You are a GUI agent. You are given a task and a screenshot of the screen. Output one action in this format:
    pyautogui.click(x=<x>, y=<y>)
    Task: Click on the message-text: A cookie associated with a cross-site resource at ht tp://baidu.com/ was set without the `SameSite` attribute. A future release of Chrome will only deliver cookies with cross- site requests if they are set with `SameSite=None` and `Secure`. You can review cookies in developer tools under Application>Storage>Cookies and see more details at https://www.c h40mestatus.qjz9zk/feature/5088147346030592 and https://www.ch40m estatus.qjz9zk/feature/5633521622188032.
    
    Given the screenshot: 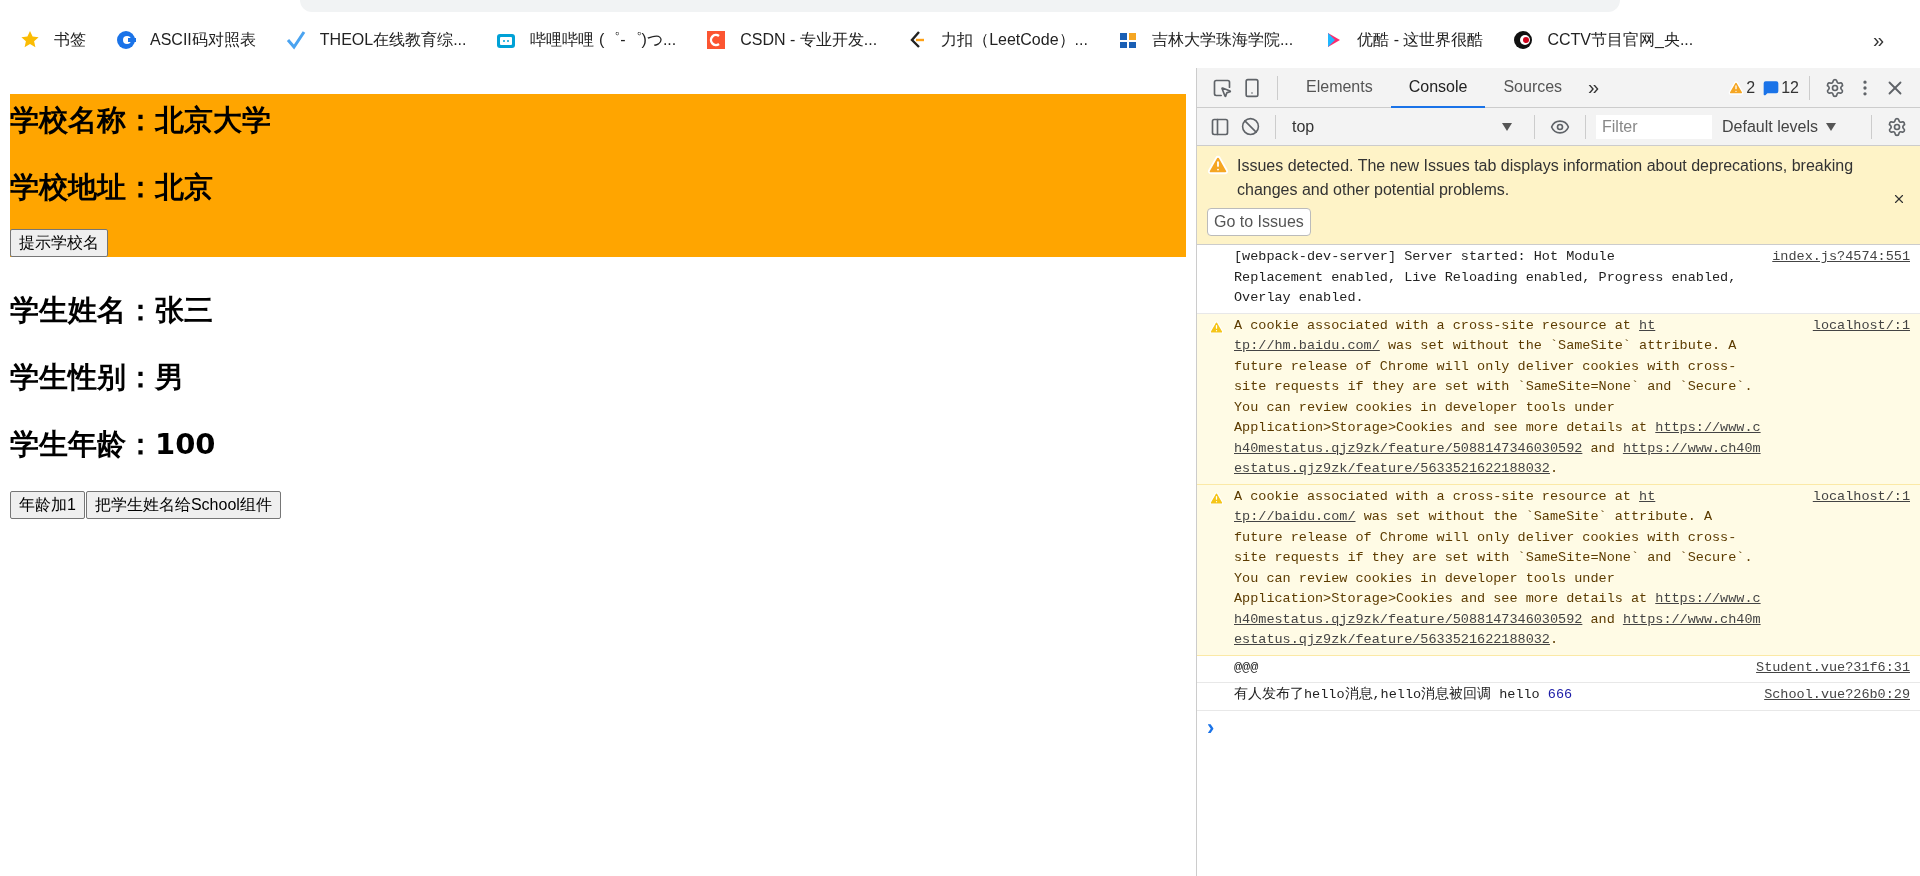 What is the action you would take?
    pyautogui.click(x=1497, y=568)
    